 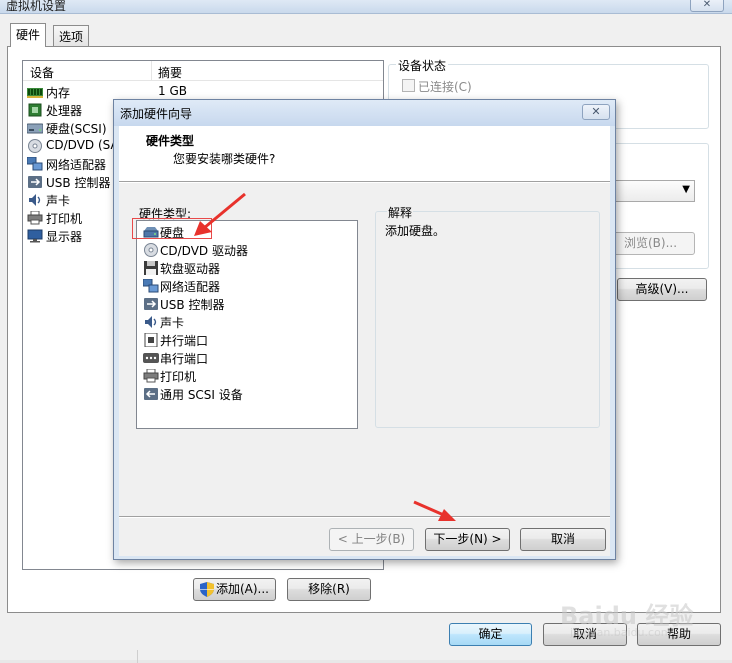 I want to click on memory-icon, so click(x=35, y=93).